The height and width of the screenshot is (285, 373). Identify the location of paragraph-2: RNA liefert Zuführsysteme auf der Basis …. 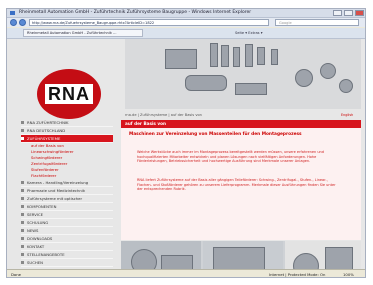
(236, 185).